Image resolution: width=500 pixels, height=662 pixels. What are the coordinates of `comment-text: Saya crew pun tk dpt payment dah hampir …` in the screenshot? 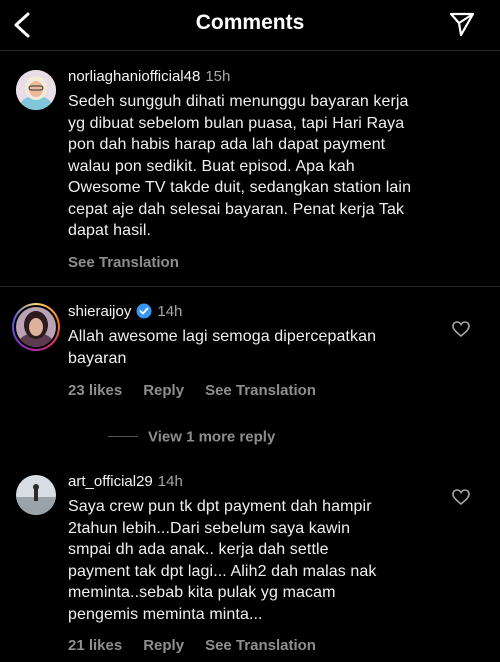 It's located at (253, 560).